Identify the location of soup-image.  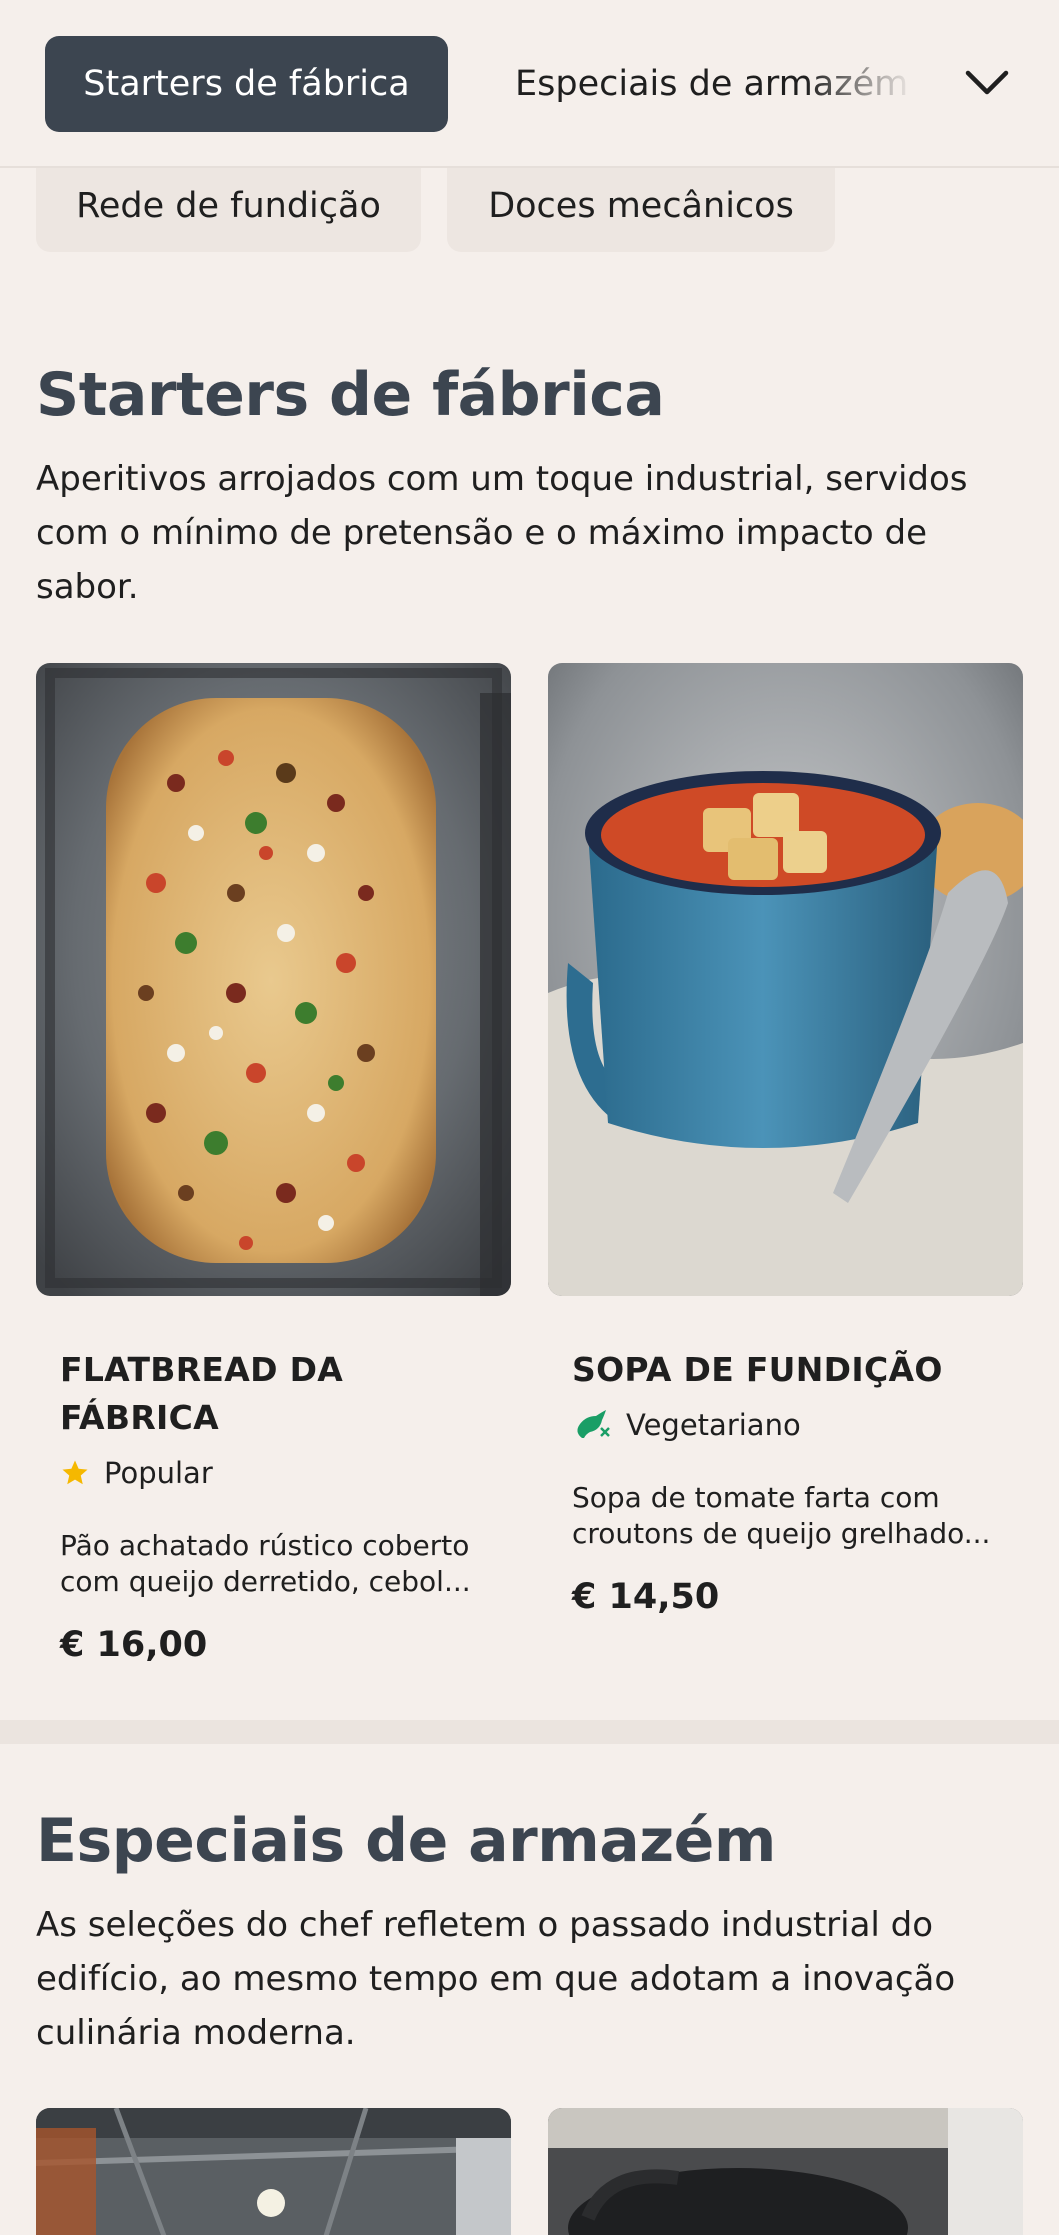
(785, 979).